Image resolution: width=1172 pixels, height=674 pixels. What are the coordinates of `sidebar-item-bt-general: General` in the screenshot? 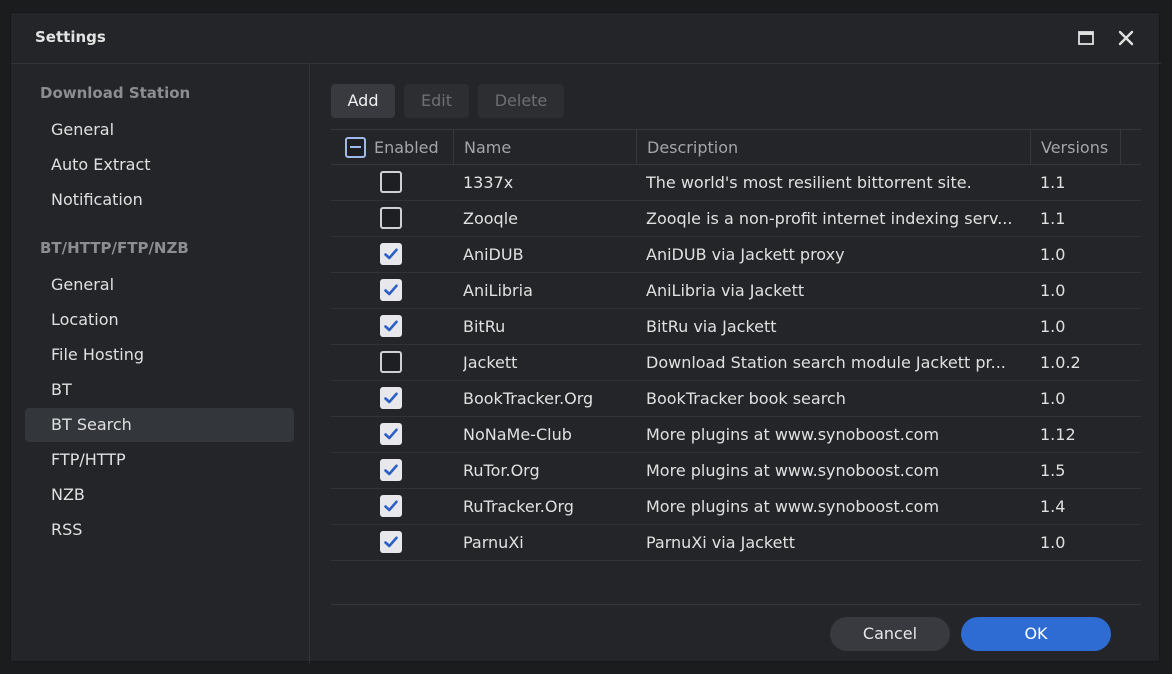 It's located at (159, 285).